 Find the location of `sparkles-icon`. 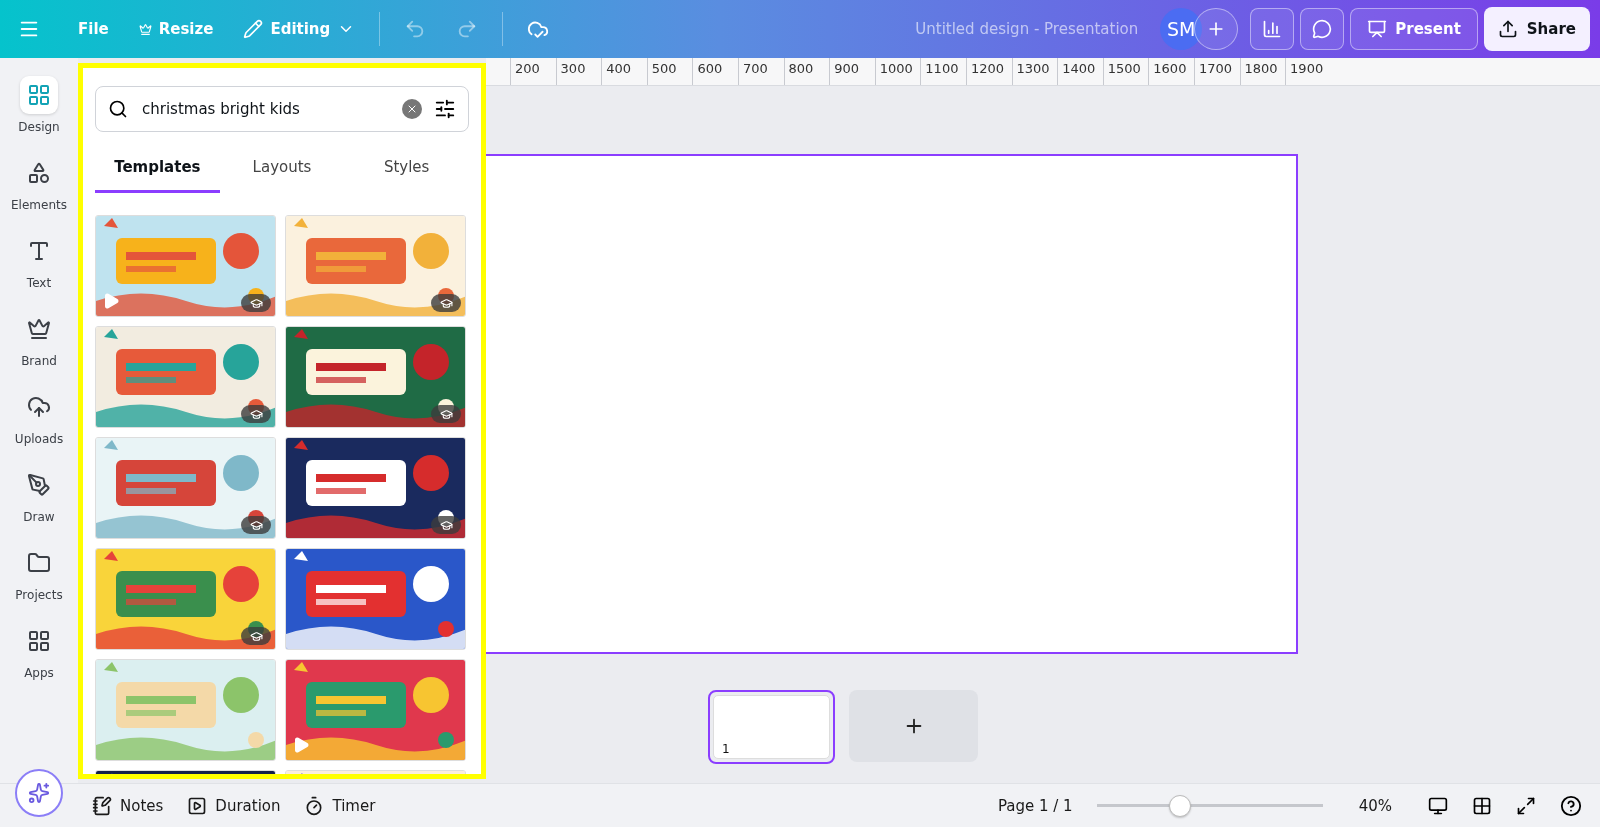

sparkles-icon is located at coordinates (39, 793).